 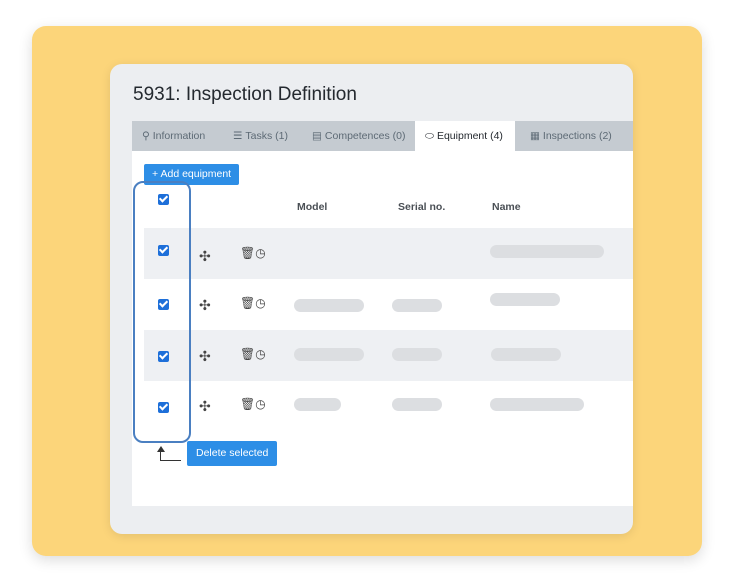 I want to click on equipment-icon: ⬭, so click(x=429, y=136).